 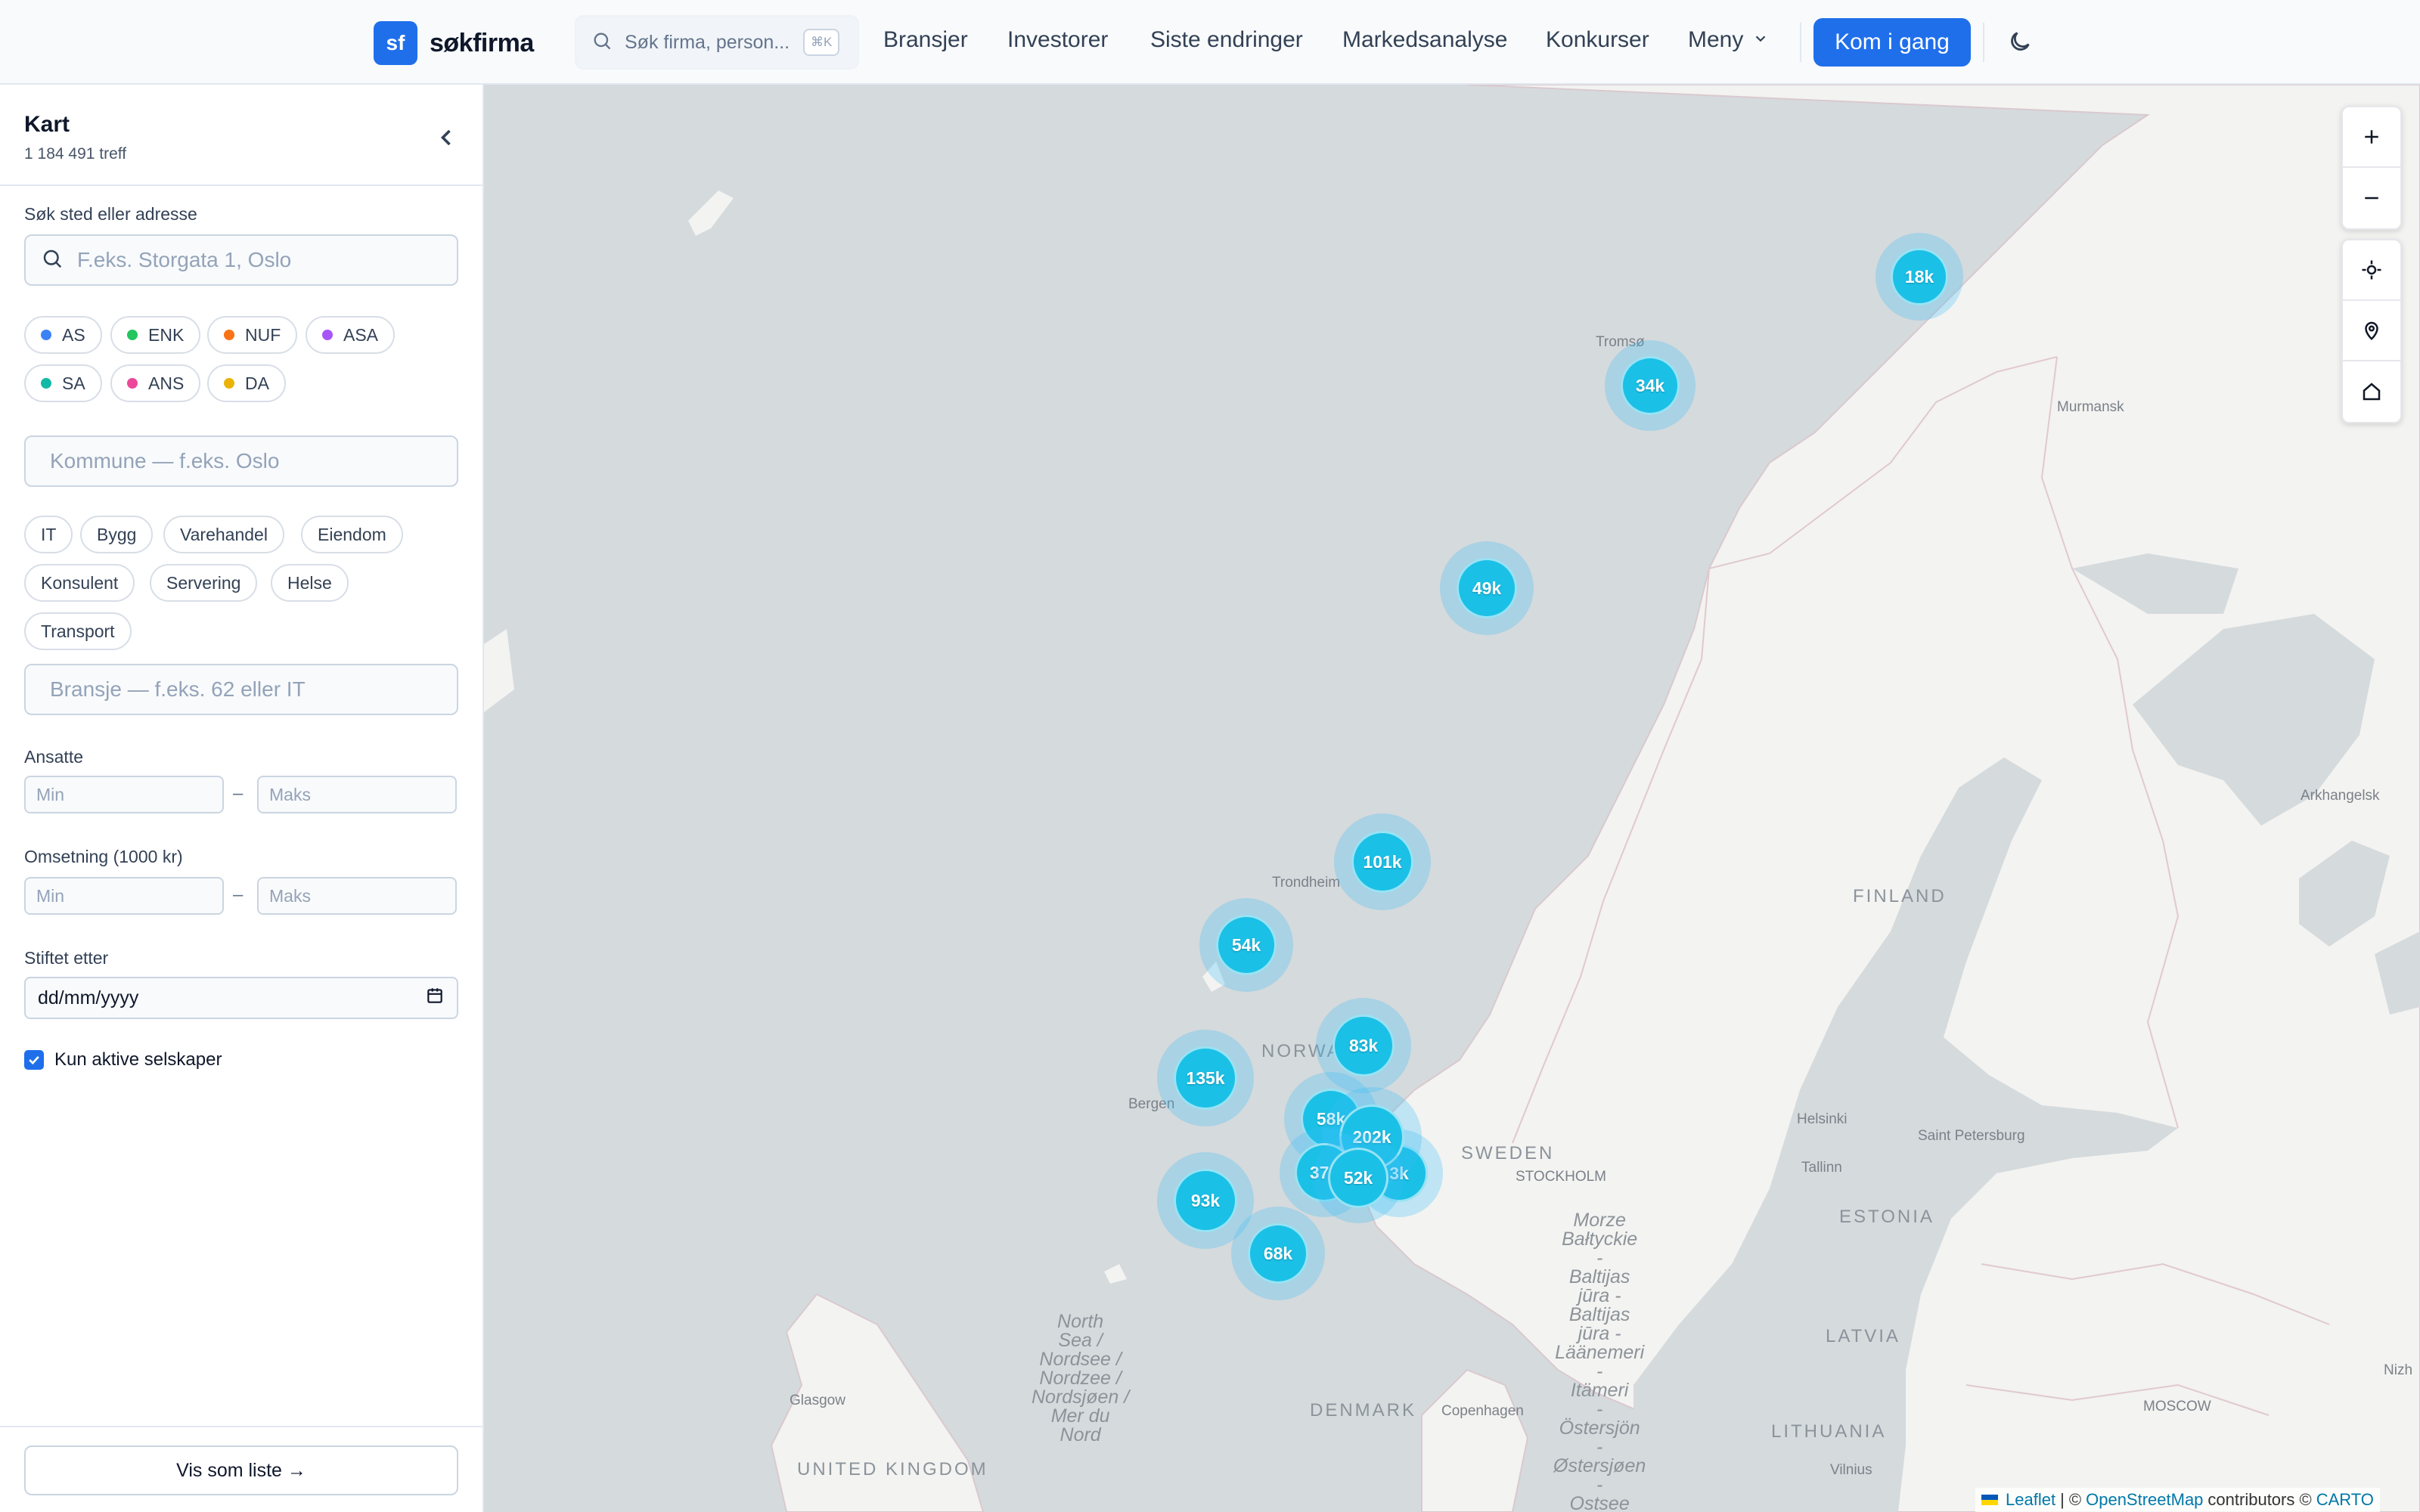 I want to click on result-count: 1 184 491 treff, so click(x=75, y=154).